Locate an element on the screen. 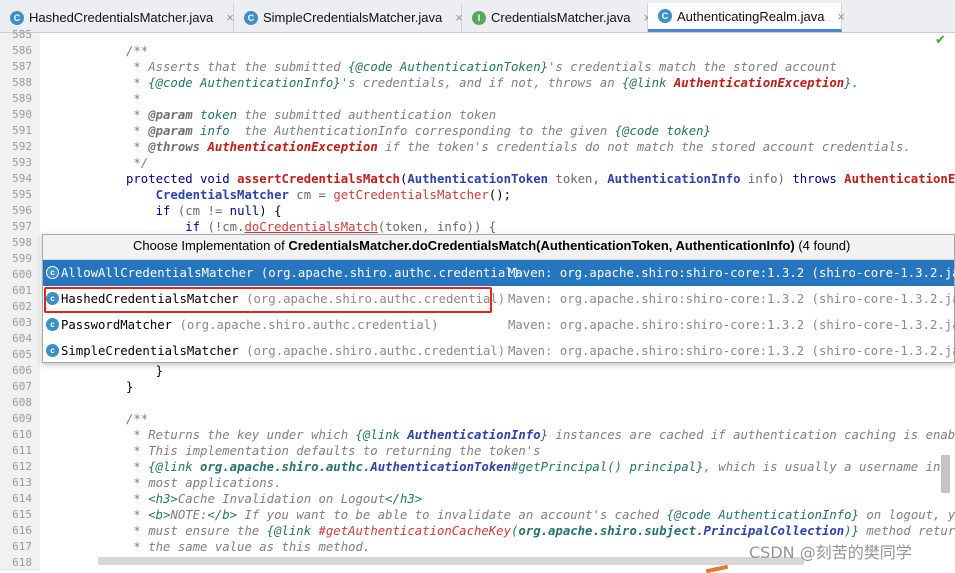  line-number: 604 is located at coordinates (22, 338).